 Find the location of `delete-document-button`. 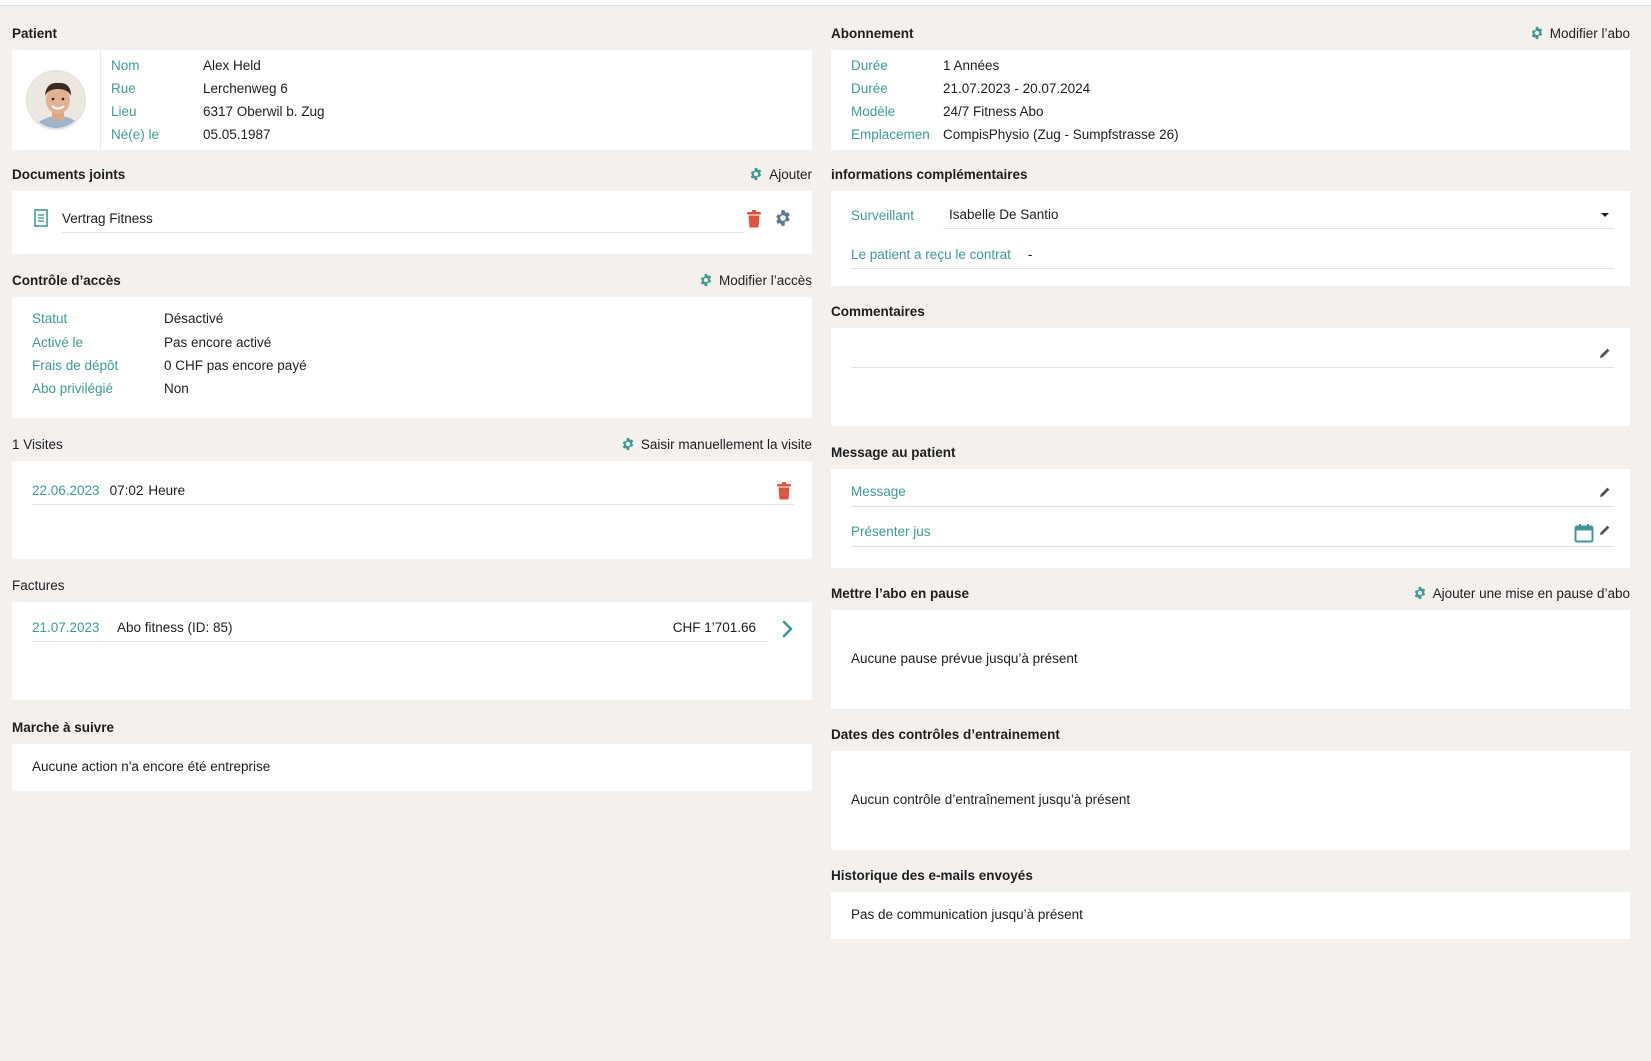

delete-document-button is located at coordinates (754, 219).